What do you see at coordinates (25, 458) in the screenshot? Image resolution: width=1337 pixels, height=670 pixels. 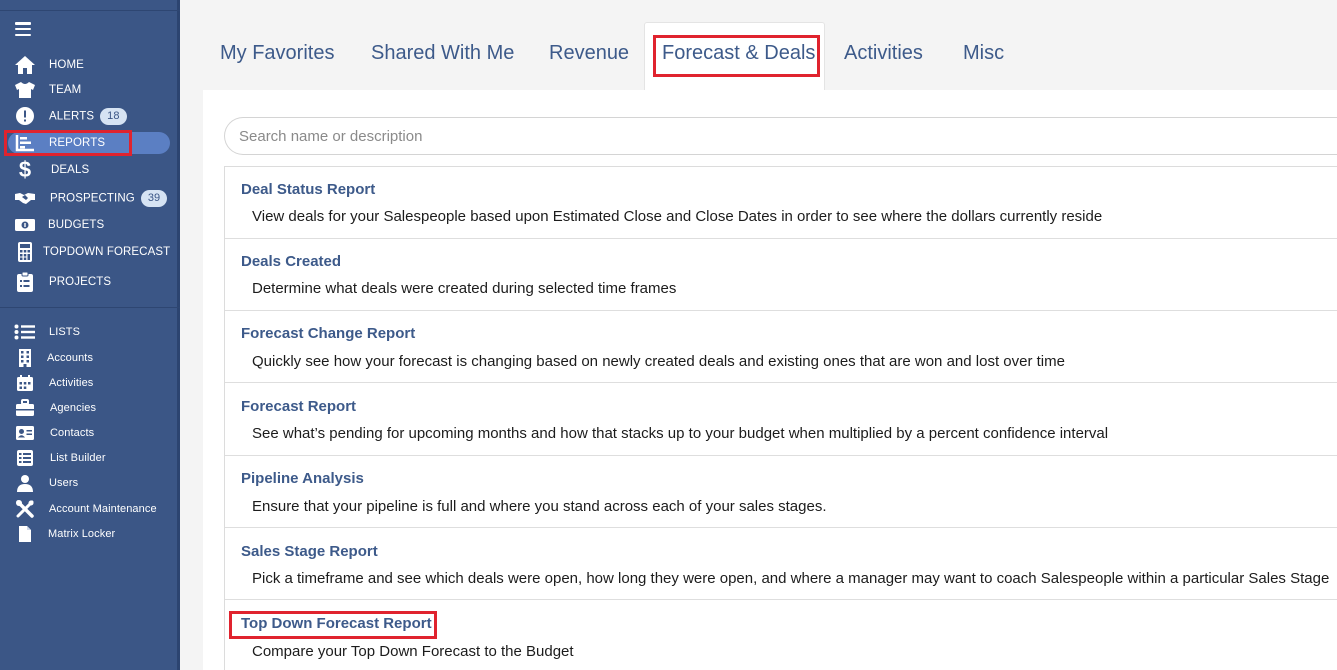 I see `list-builder-icon` at bounding box center [25, 458].